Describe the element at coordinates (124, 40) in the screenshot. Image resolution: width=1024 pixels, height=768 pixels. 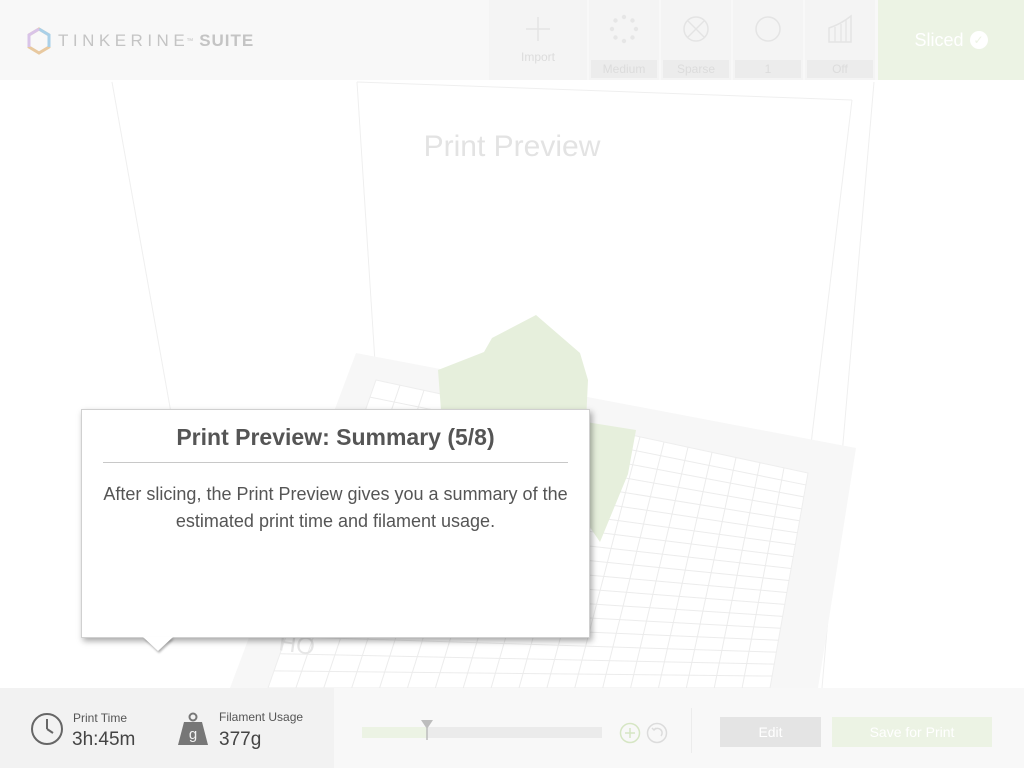
I see `brand-word: TINKERINE` at that location.